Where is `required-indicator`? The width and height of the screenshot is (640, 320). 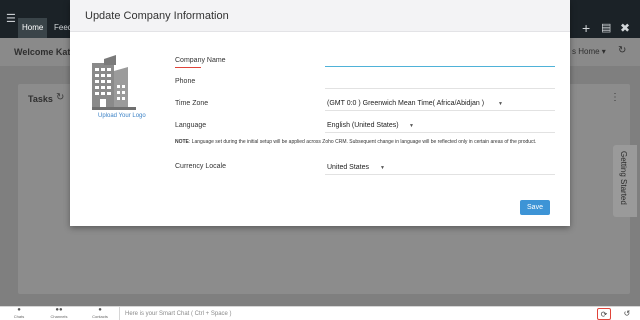 required-indicator is located at coordinates (188, 67).